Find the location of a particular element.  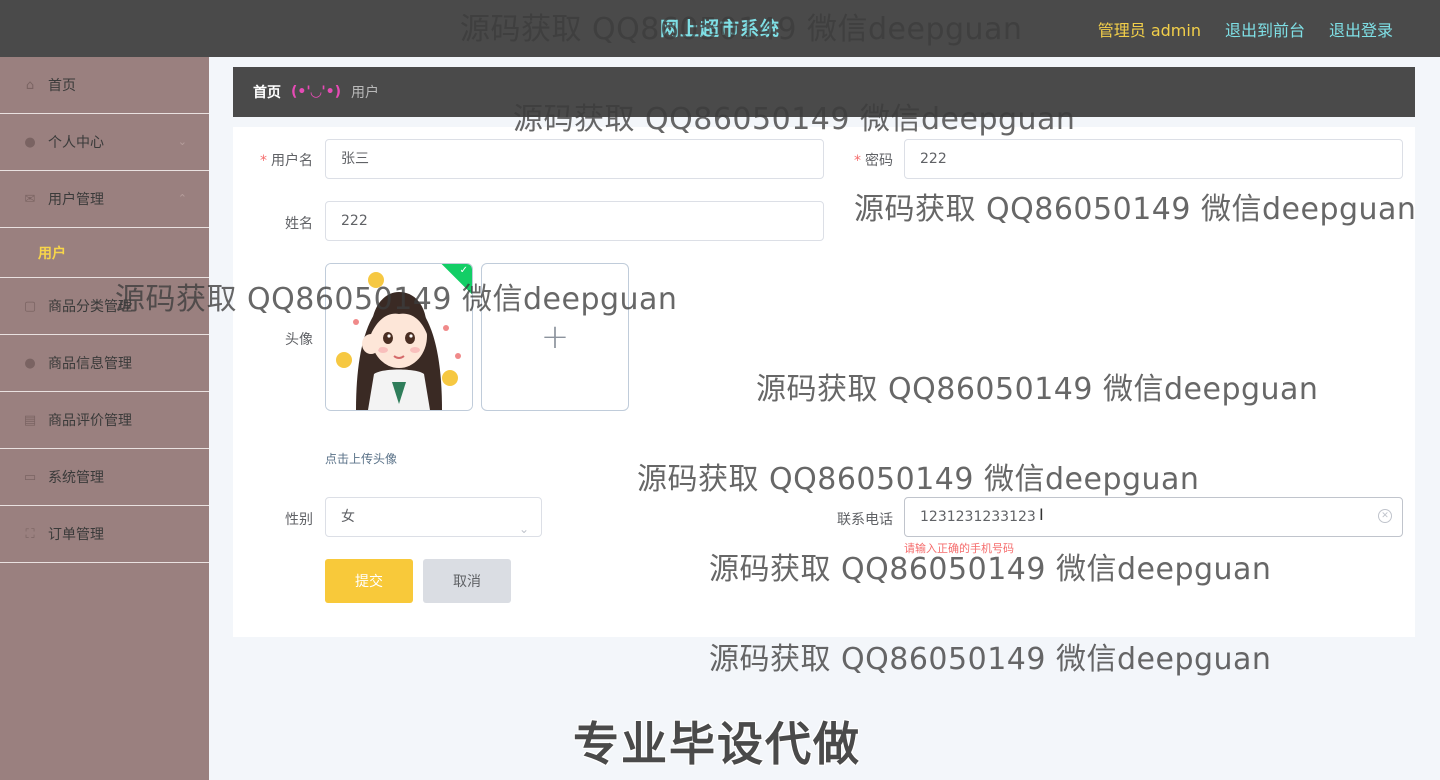

text-cursor-icon: I is located at coordinates (1041, 514).